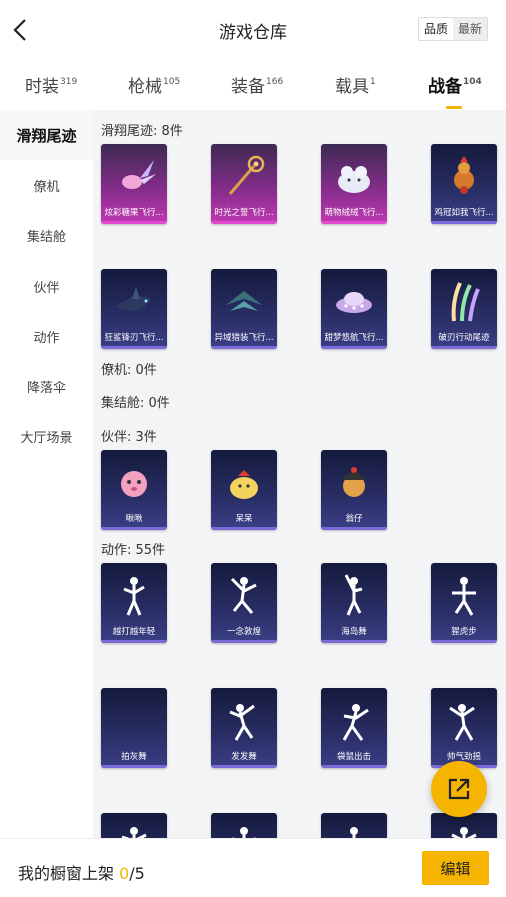 Image resolution: width=506 pixels, height=897 pixels. I want to click on chick-pet-icon, so click(244, 484).